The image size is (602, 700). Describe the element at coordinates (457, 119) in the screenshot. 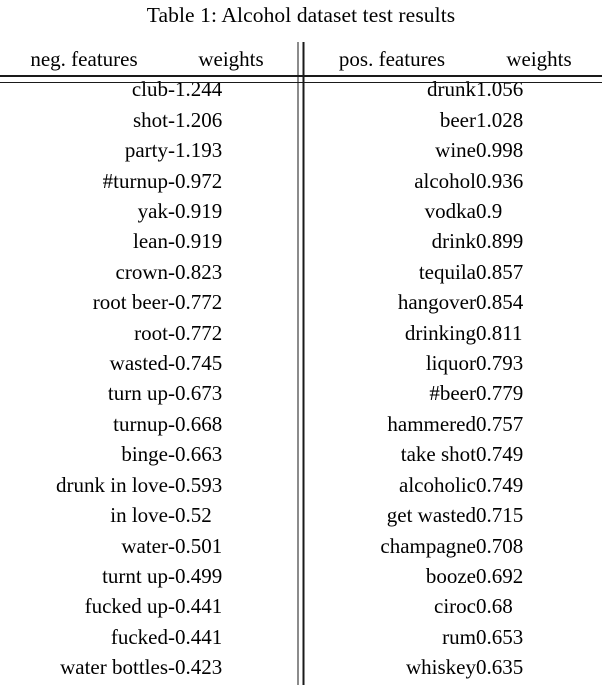

I see `cell-pos-feature: beer` at that location.